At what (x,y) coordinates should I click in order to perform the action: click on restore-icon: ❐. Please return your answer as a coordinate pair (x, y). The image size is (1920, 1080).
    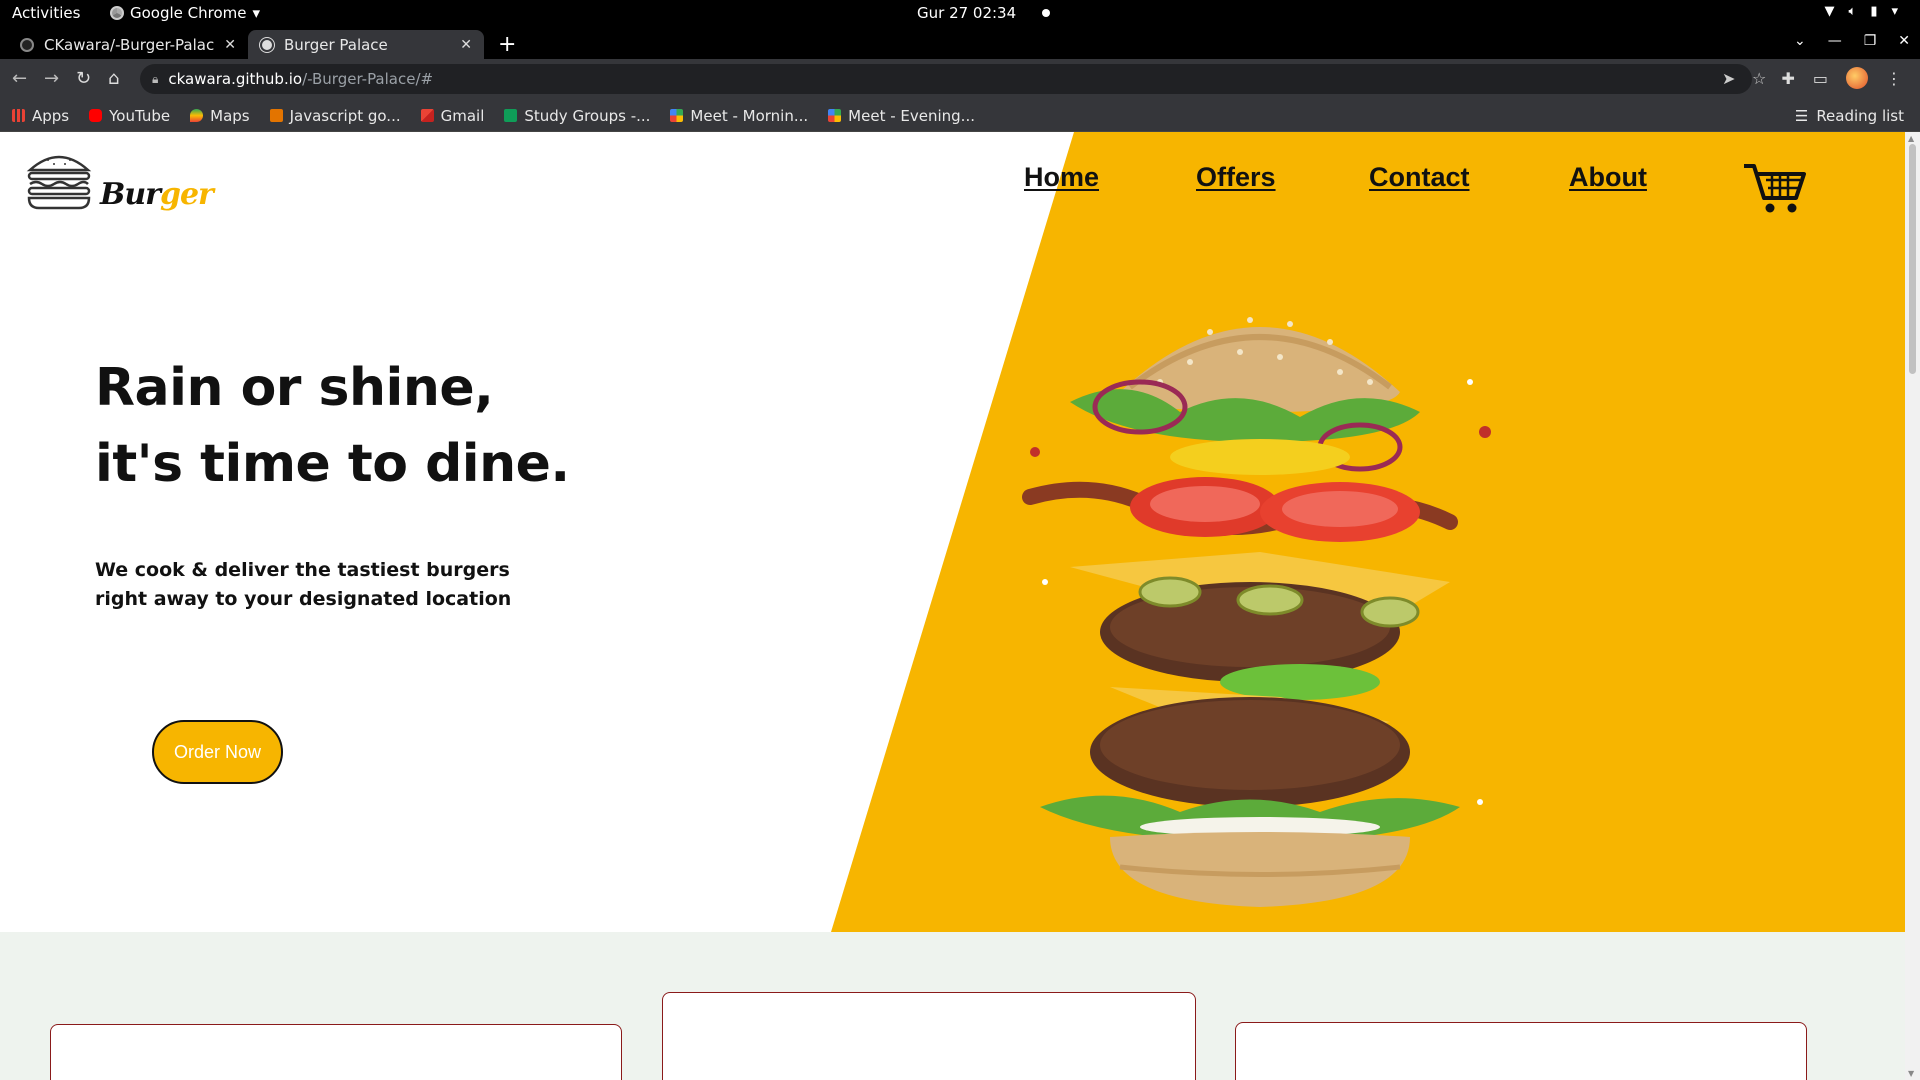
    Looking at the image, I should click on (1870, 41).